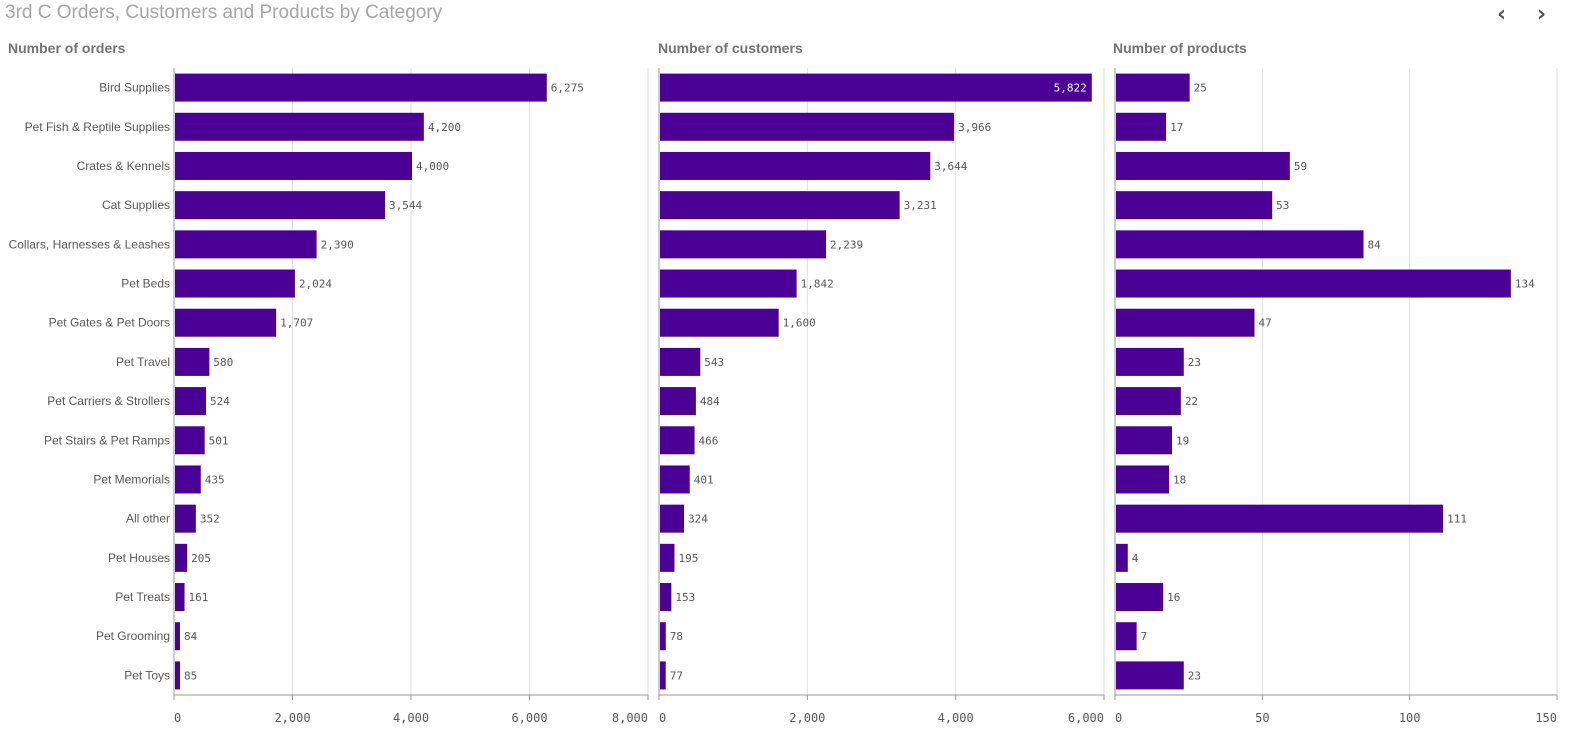 The image size is (1577, 744). Describe the element at coordinates (817, 284) in the screenshot. I see `data-label: 1,842` at that location.